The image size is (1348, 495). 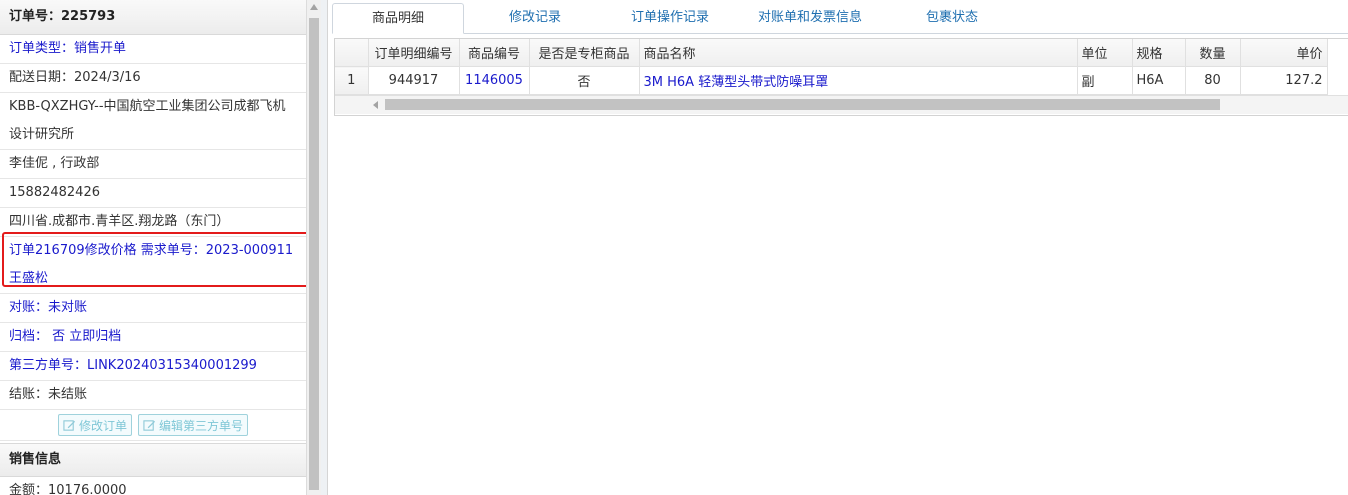 I want to click on panel-divider, so click(x=324, y=247).